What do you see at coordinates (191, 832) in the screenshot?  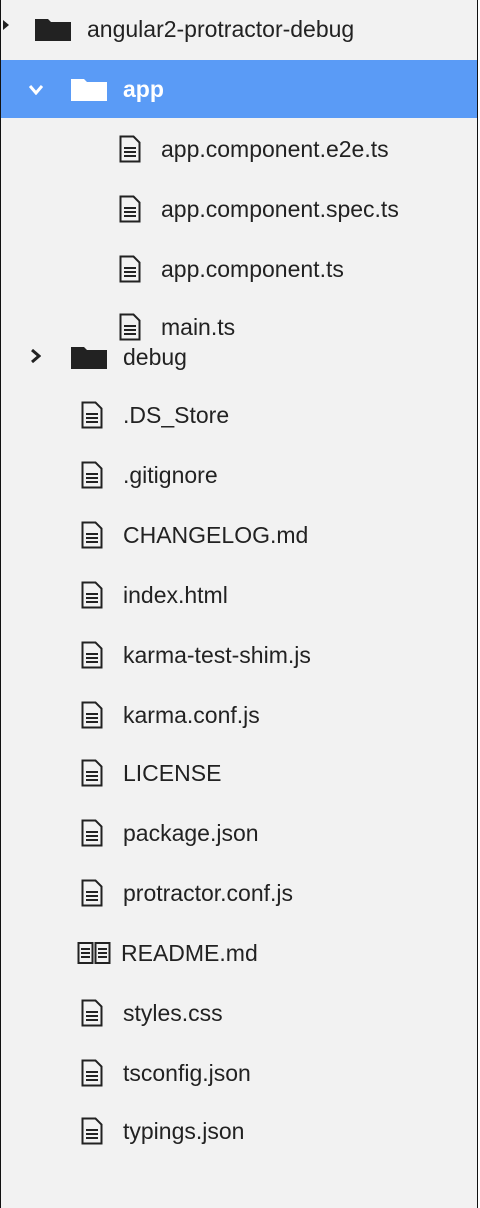 I see `tree-item-label: package.json` at bounding box center [191, 832].